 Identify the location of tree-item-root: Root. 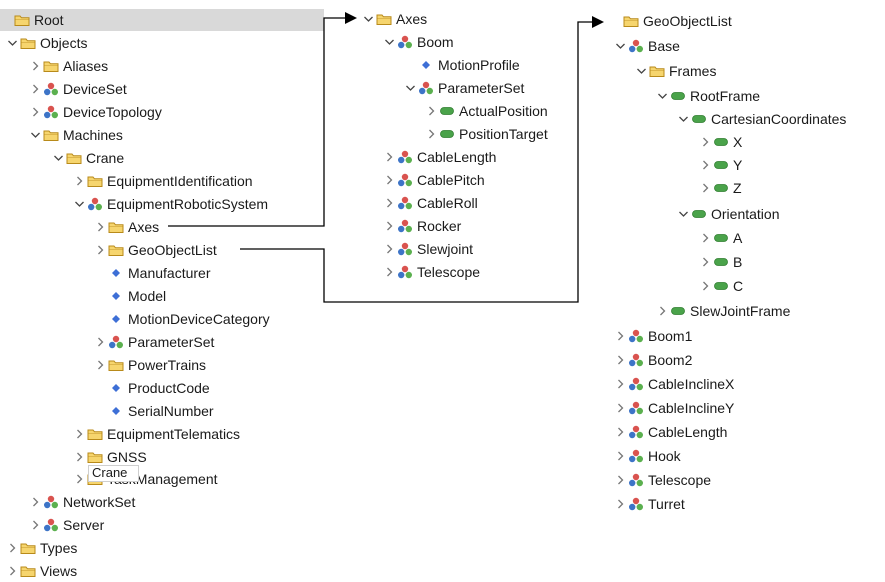
(32, 20).